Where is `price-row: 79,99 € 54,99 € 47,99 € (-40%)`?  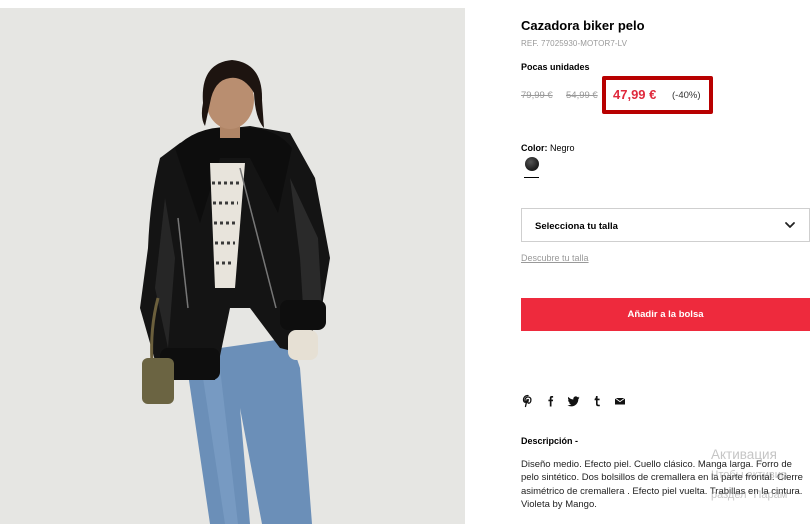
price-row: 79,99 € 54,99 € 47,99 € (-40%) is located at coordinates (666, 95).